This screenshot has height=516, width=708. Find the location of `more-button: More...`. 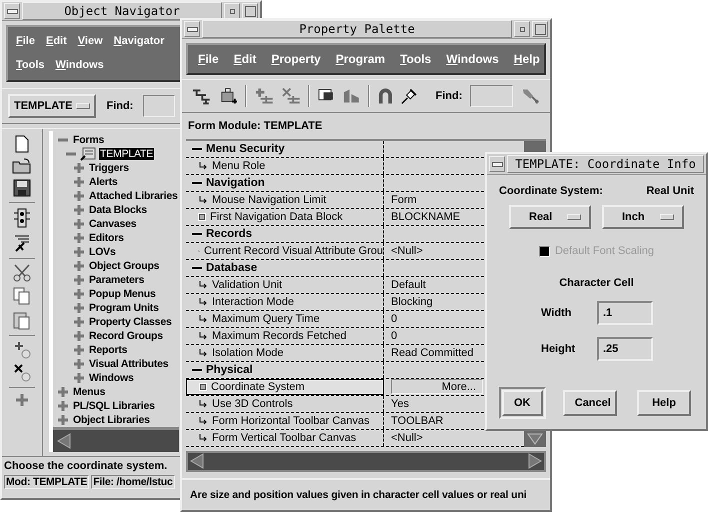

more-button: More... is located at coordinates (437, 386).